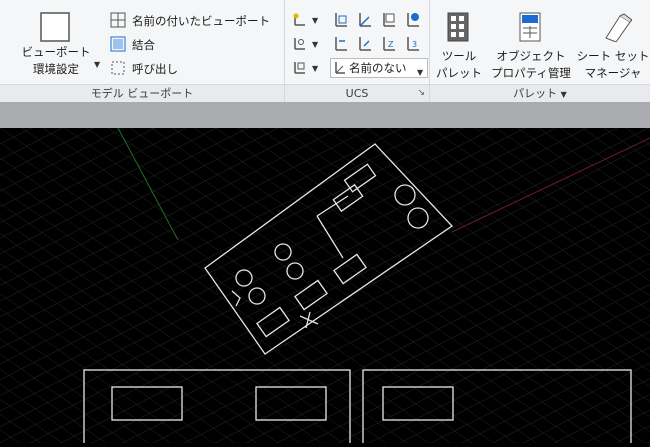 The height and width of the screenshot is (447, 650). Describe the element at coordinates (459, 65) in the screenshot. I see `tool-palettes-button: ツール パレット` at that location.